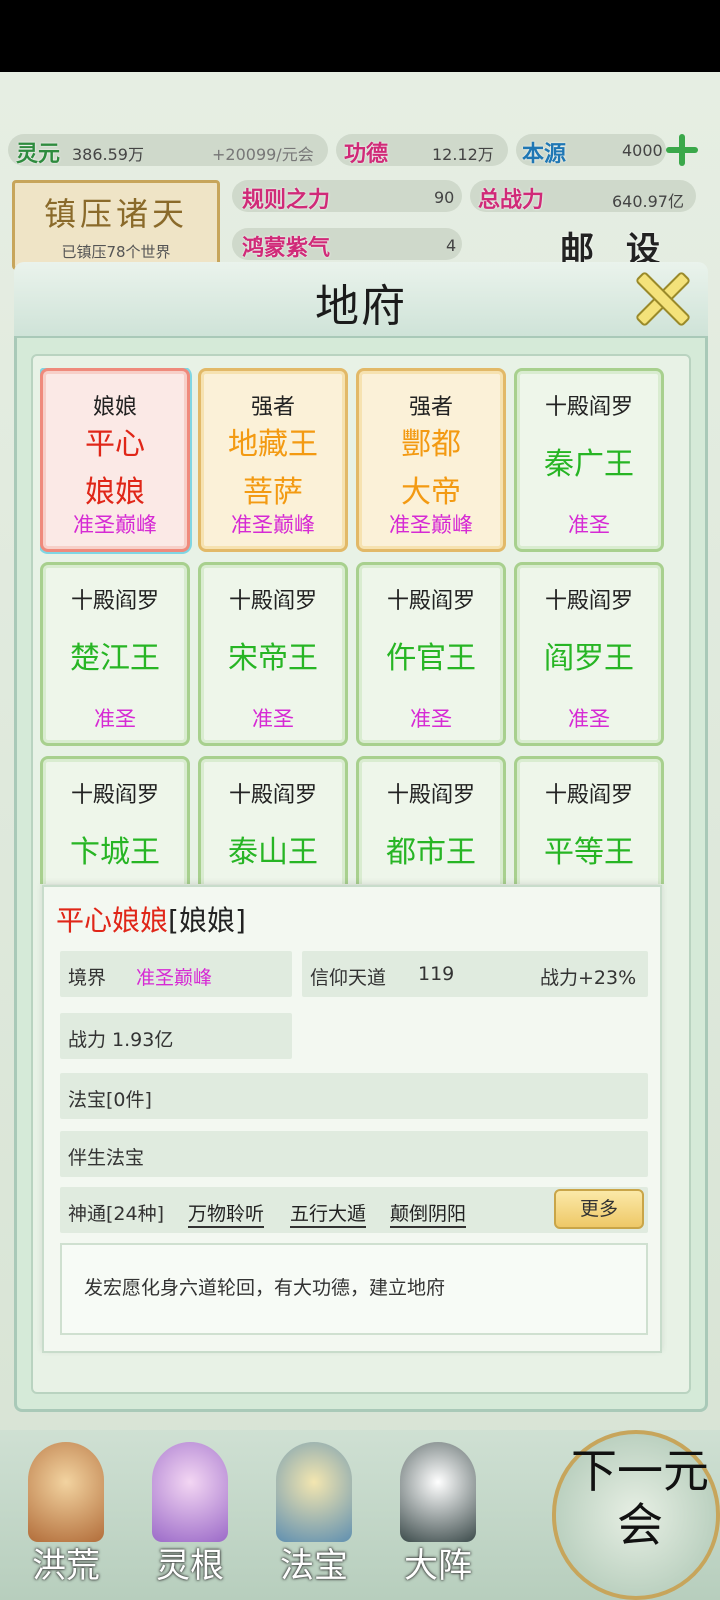 The width and height of the screenshot is (720, 1600). What do you see at coordinates (444, 197) in the screenshot?
I see `guize-value: 90` at bounding box center [444, 197].